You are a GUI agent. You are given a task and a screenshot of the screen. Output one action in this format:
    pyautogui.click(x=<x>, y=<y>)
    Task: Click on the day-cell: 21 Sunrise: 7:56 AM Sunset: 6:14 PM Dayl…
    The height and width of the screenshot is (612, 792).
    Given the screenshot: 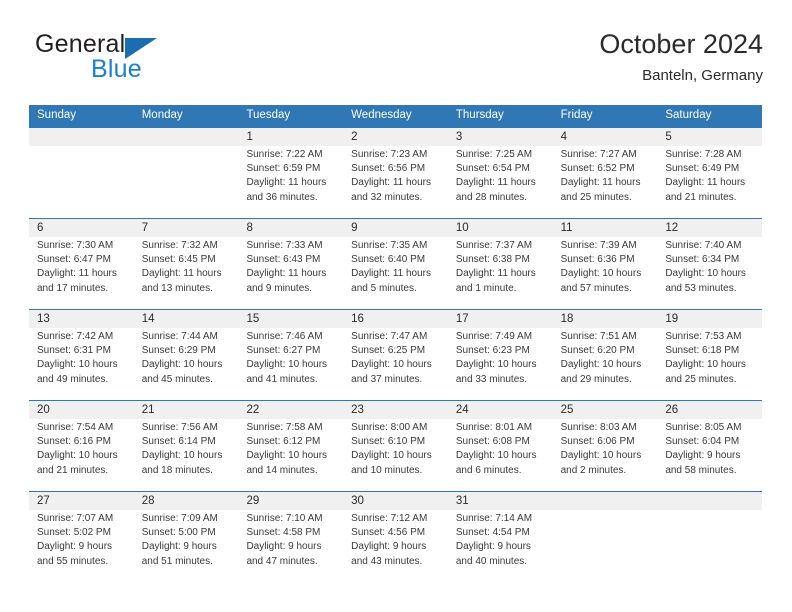 What is the action you would take?
    pyautogui.click(x=186, y=446)
    